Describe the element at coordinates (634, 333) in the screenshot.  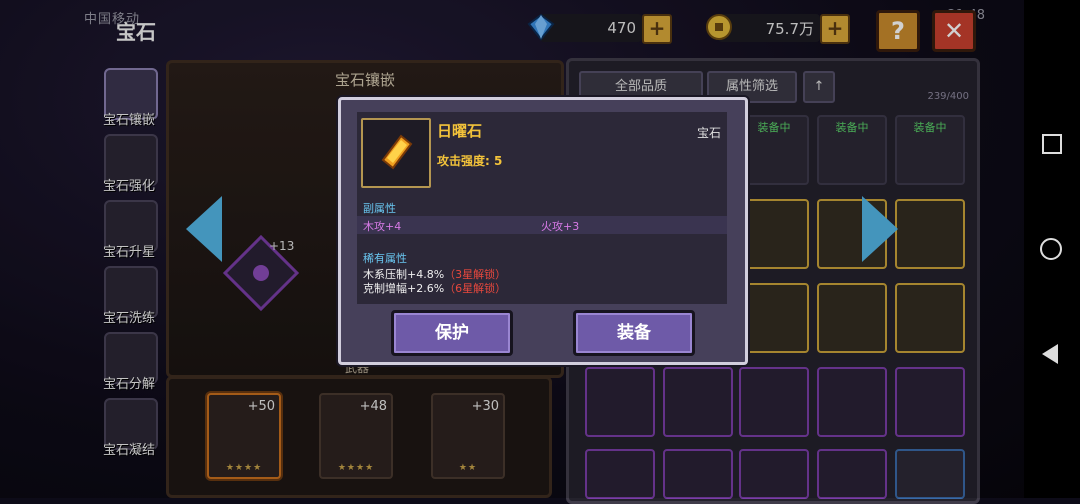
I see `equip-button: 装备` at that location.